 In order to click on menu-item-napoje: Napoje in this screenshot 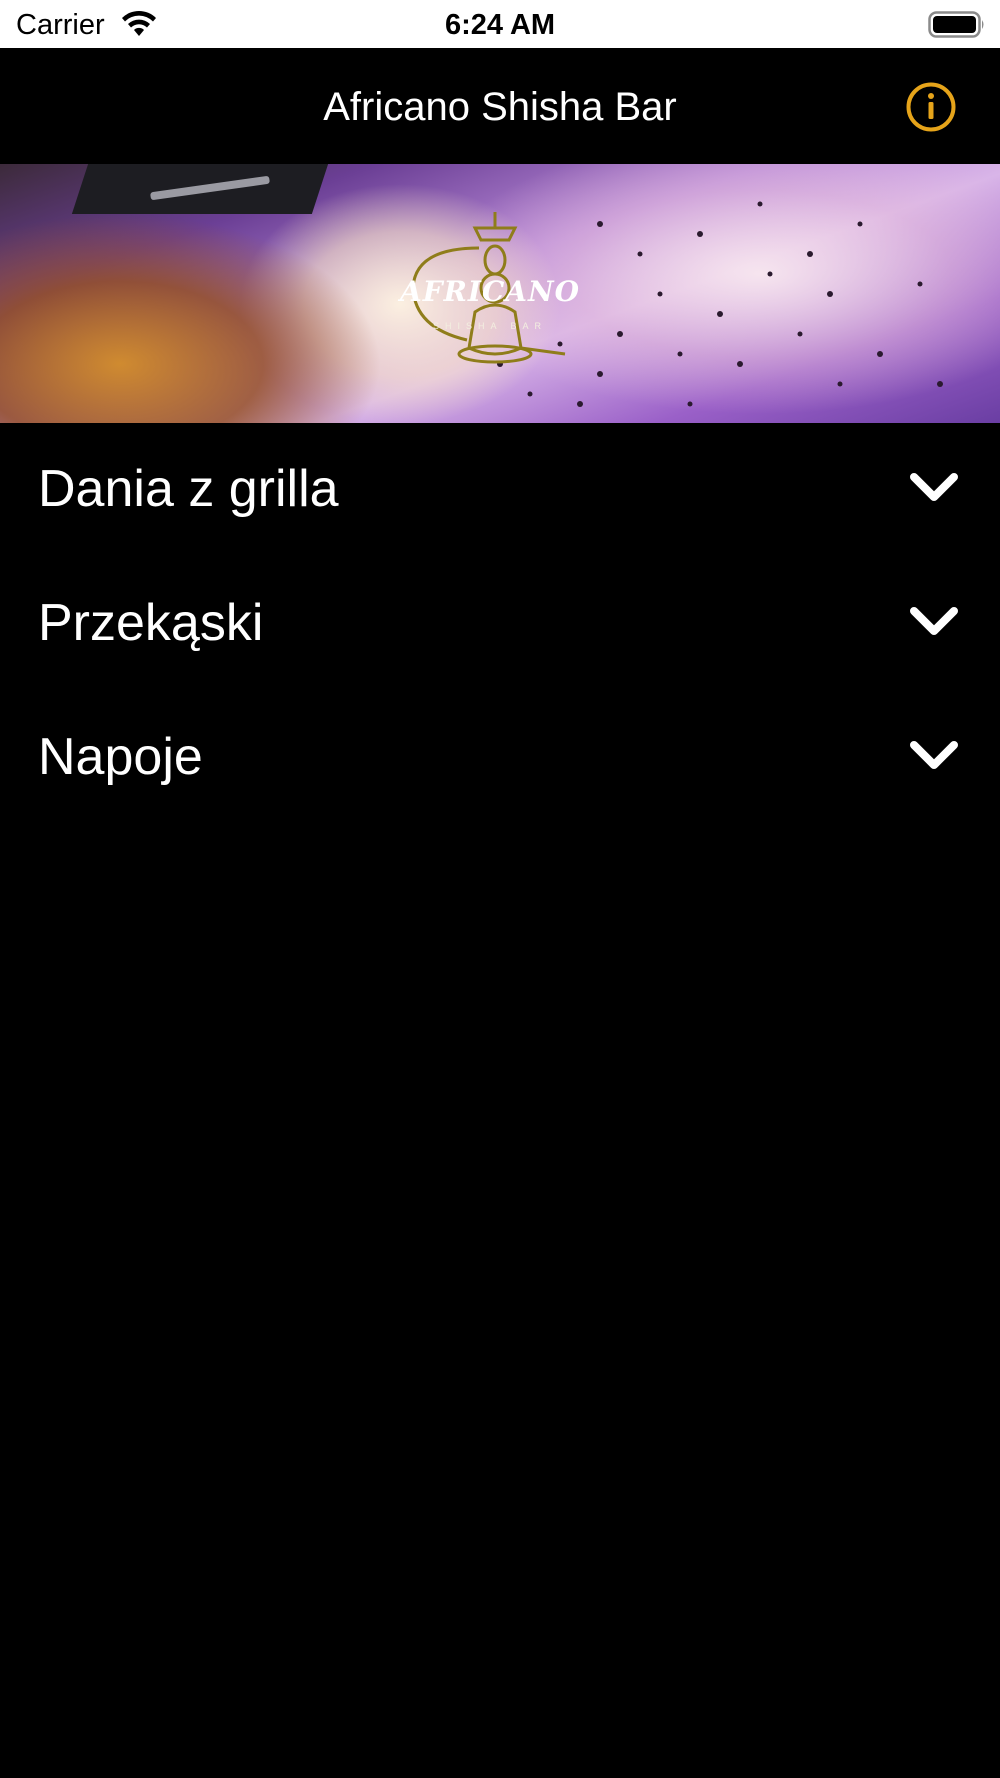, I will do `click(500, 758)`.